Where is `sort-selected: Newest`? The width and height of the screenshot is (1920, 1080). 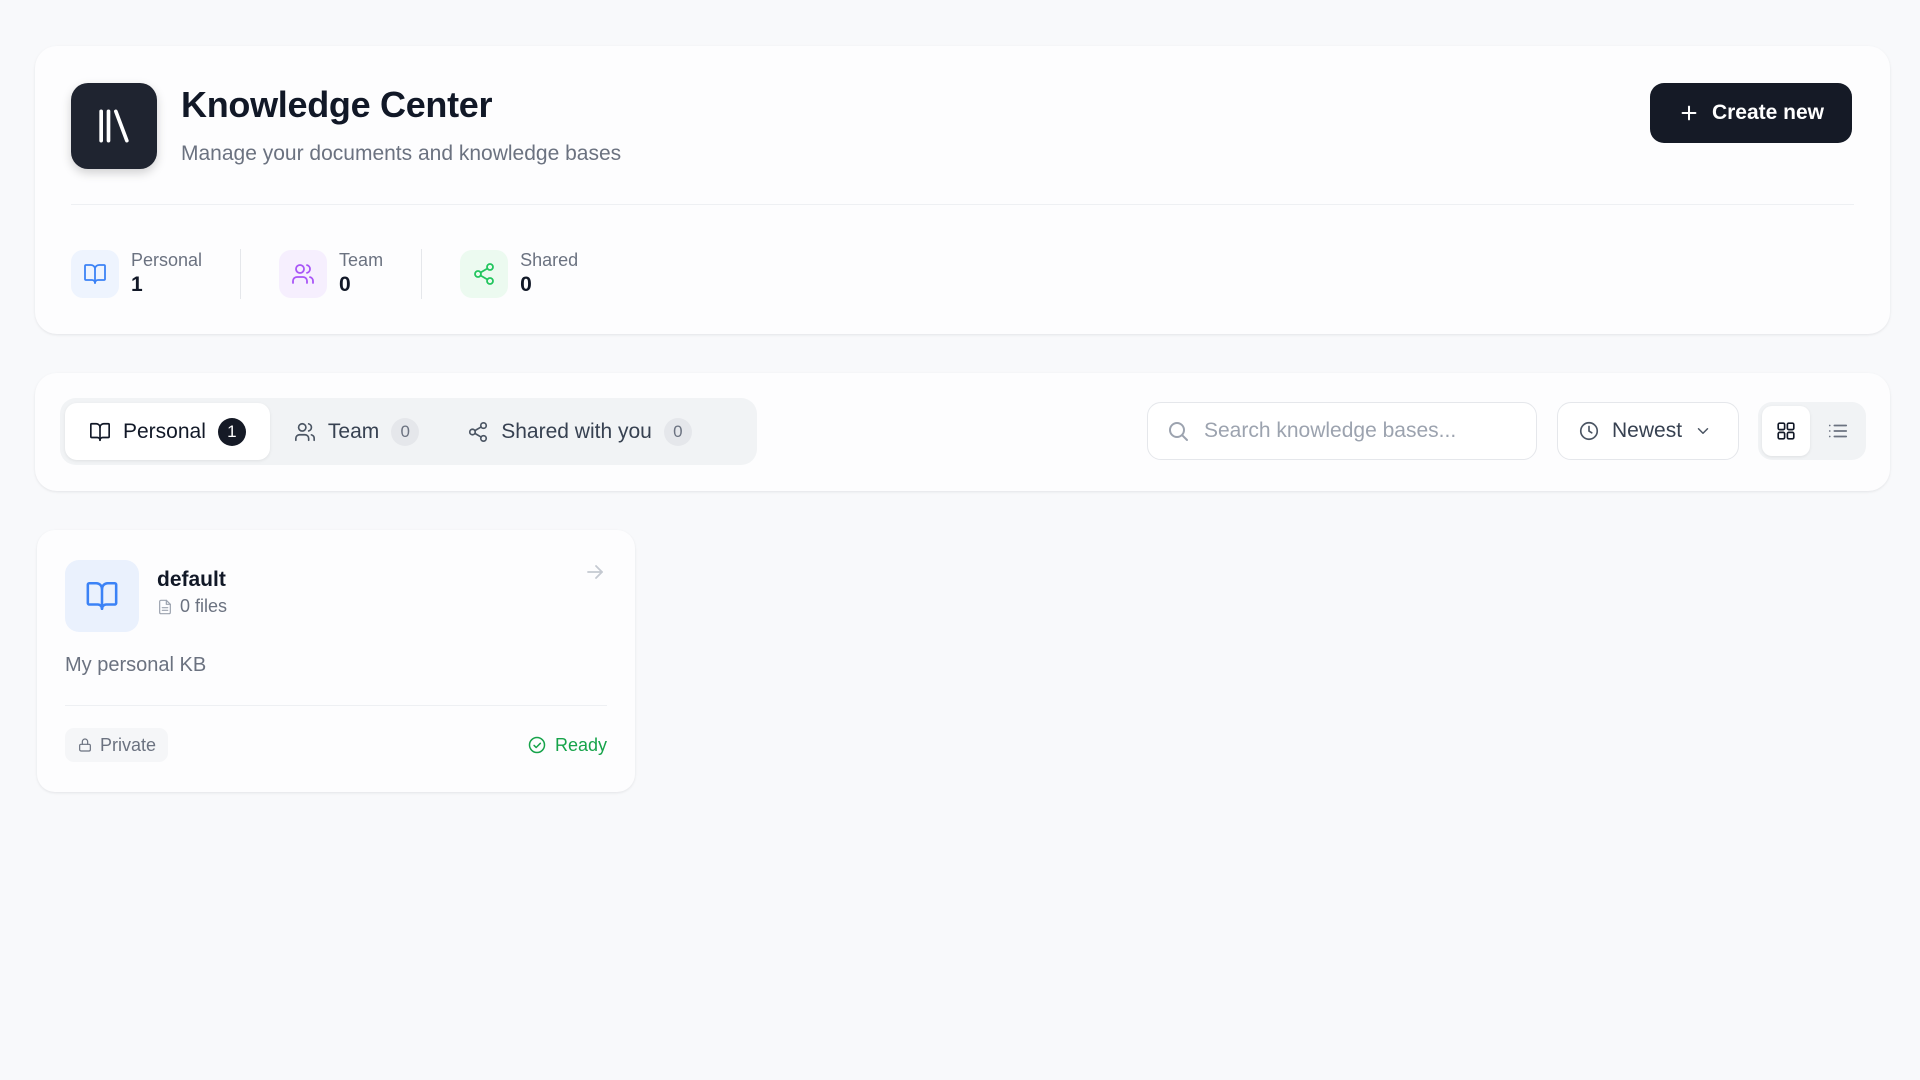 sort-selected: Newest is located at coordinates (1647, 430).